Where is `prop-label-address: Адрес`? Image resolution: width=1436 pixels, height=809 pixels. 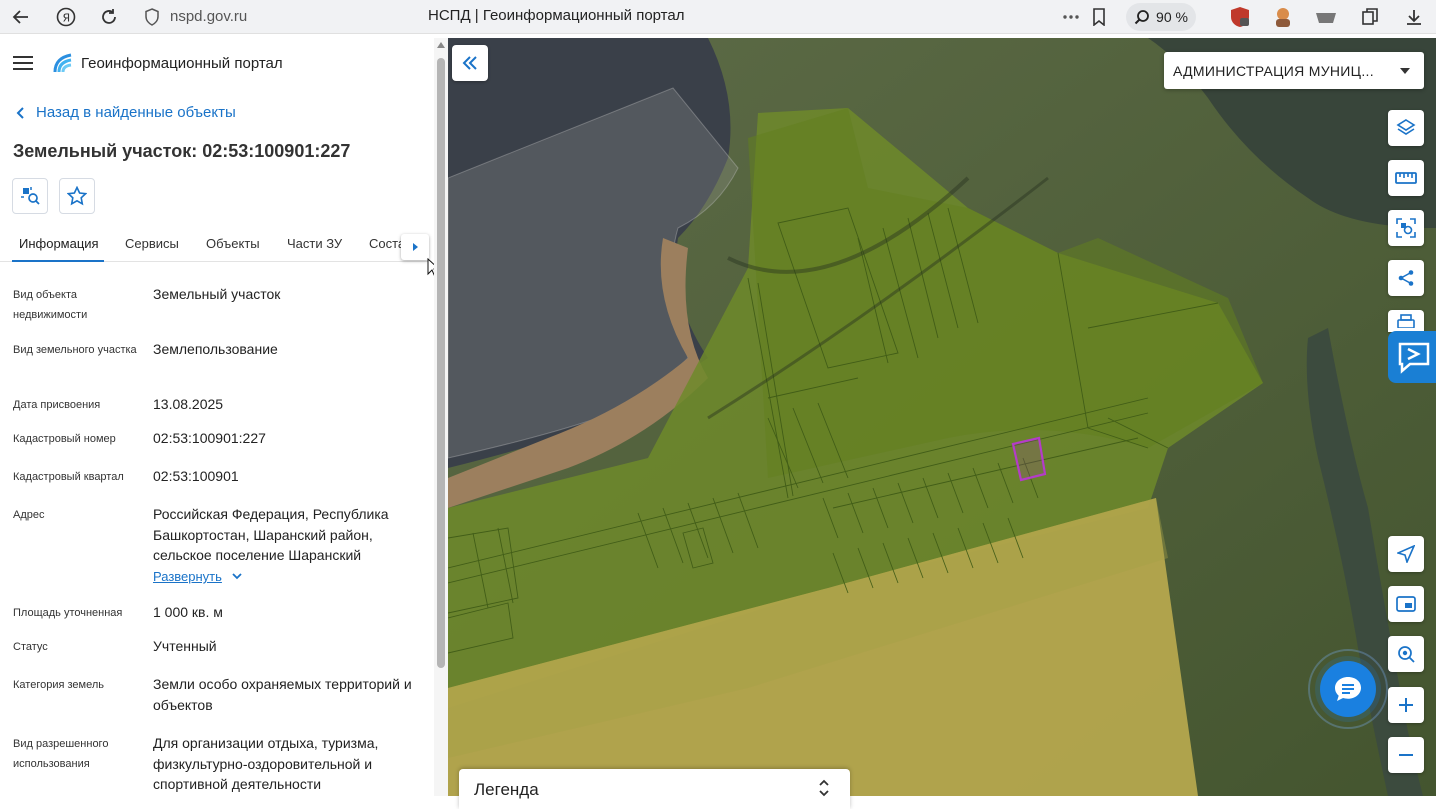
prop-label-address: Адрес is located at coordinates (29, 515).